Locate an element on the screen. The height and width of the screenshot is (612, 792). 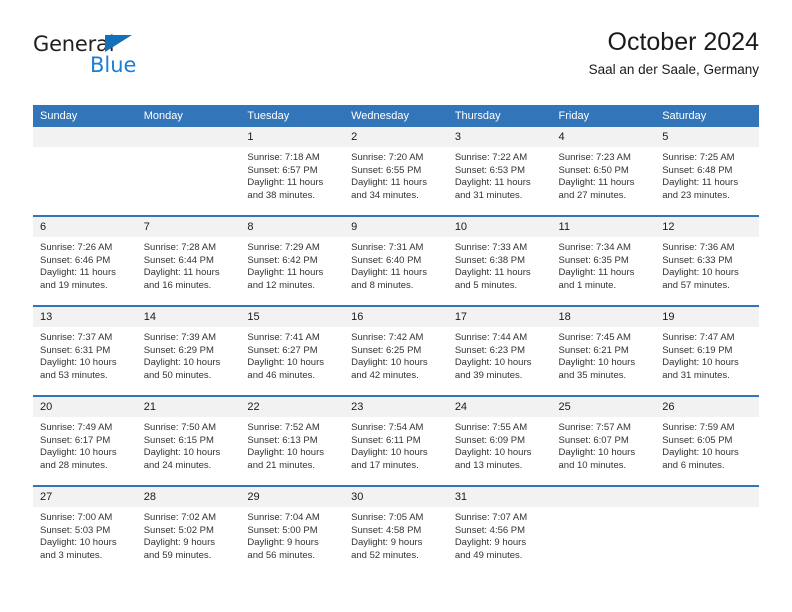
day-details is located at coordinates (189, 149).